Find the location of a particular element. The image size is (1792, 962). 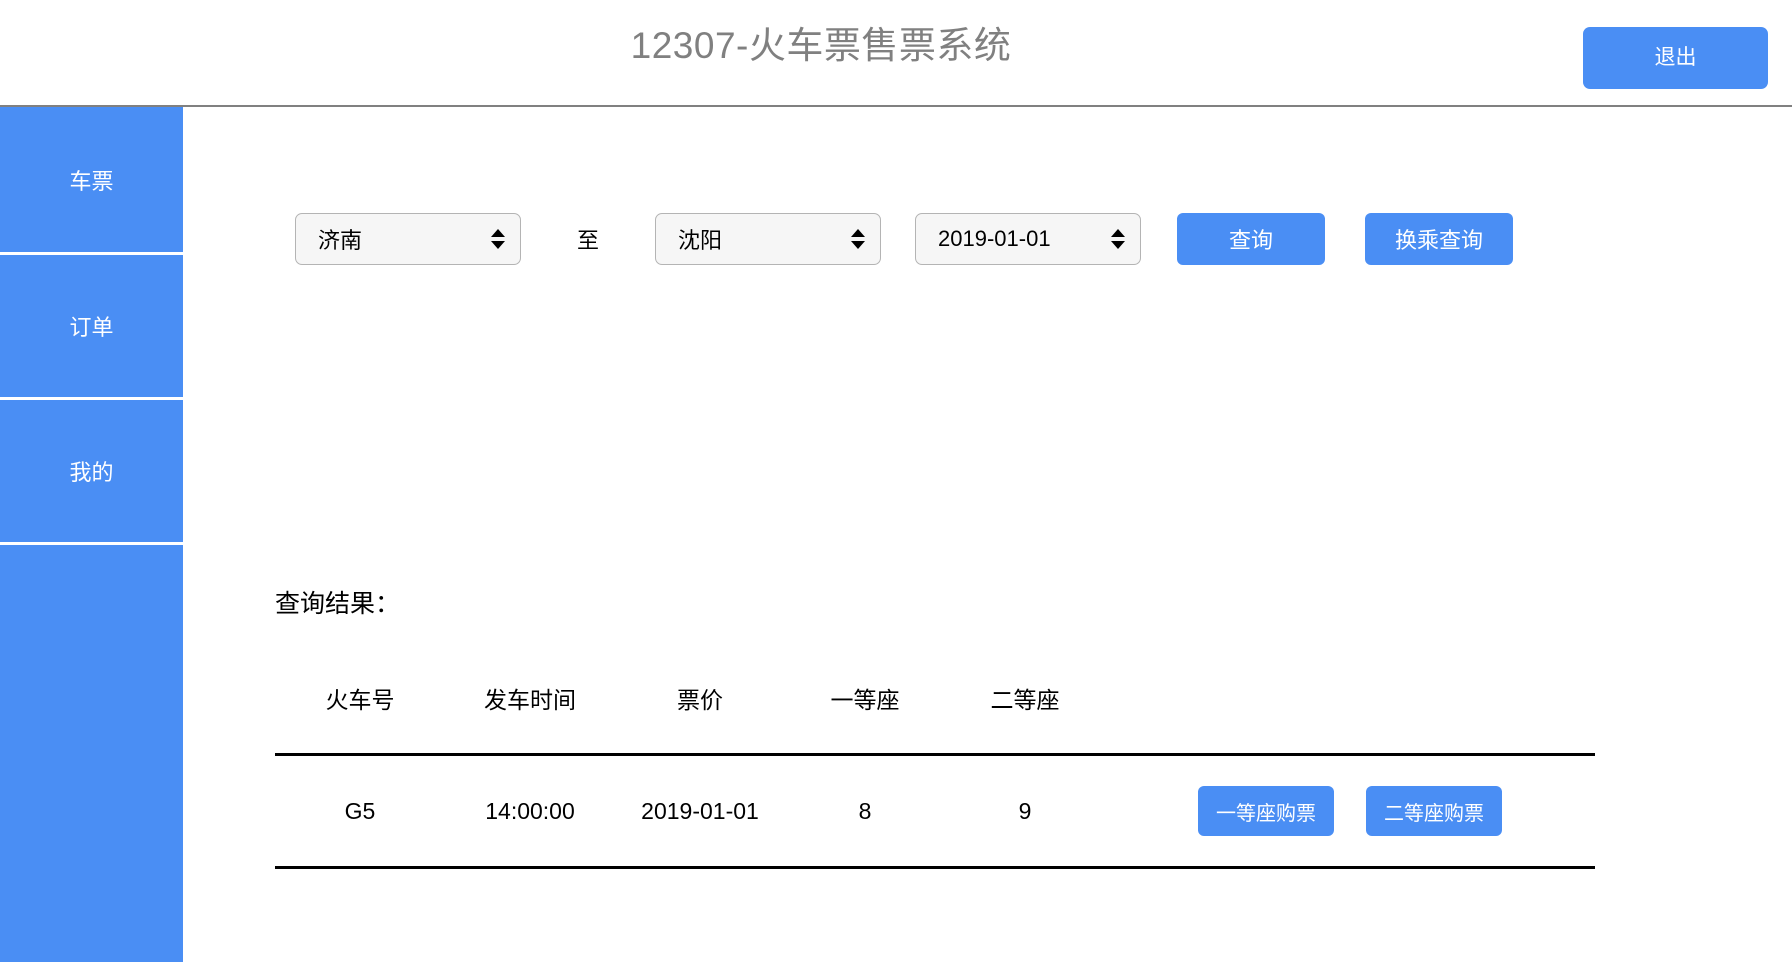

table-header-row: 火车号 发车时间 票价 一等座 二等座 is located at coordinates (935, 711).